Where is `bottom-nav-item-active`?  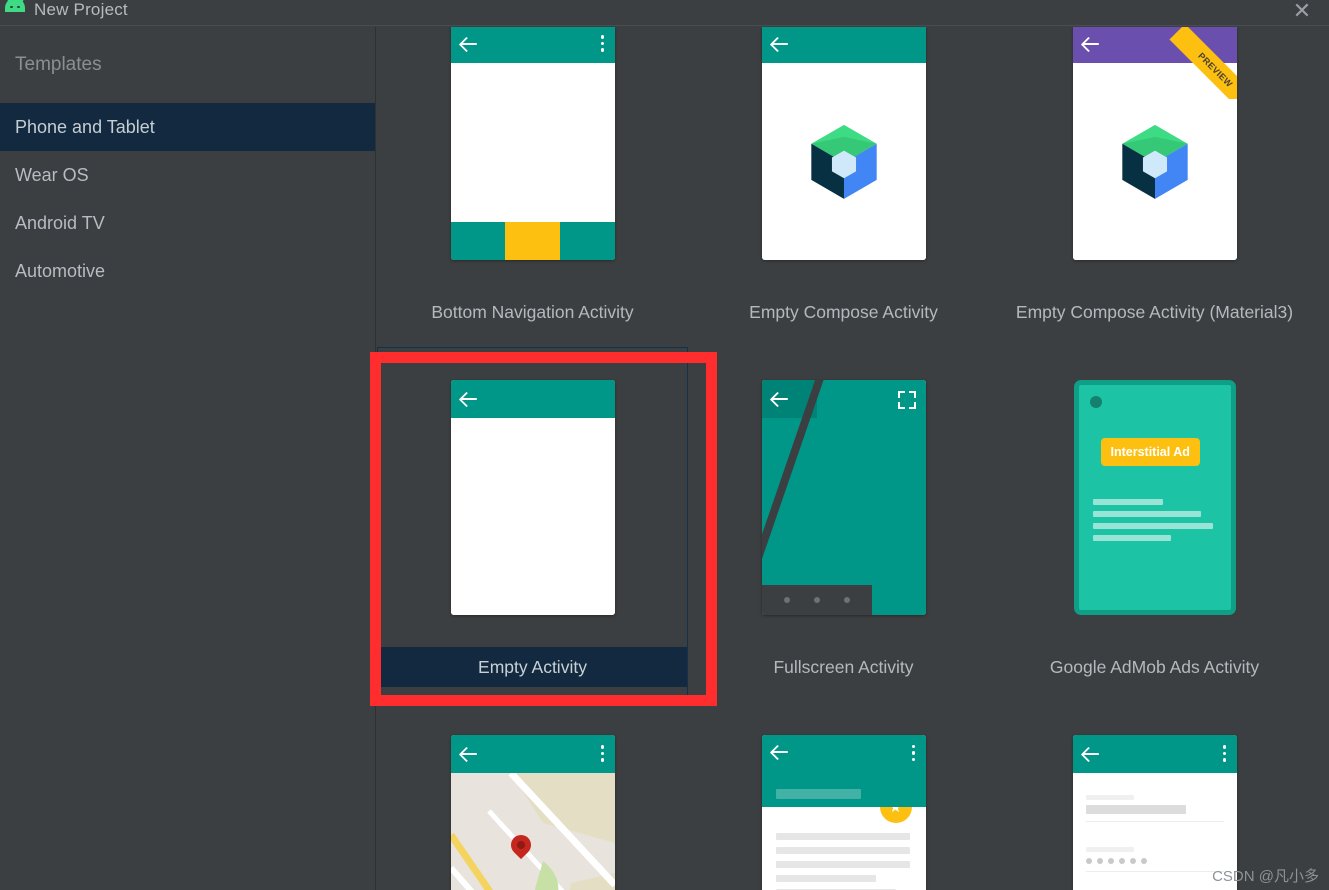
bottom-nav-item-active is located at coordinates (532, 240).